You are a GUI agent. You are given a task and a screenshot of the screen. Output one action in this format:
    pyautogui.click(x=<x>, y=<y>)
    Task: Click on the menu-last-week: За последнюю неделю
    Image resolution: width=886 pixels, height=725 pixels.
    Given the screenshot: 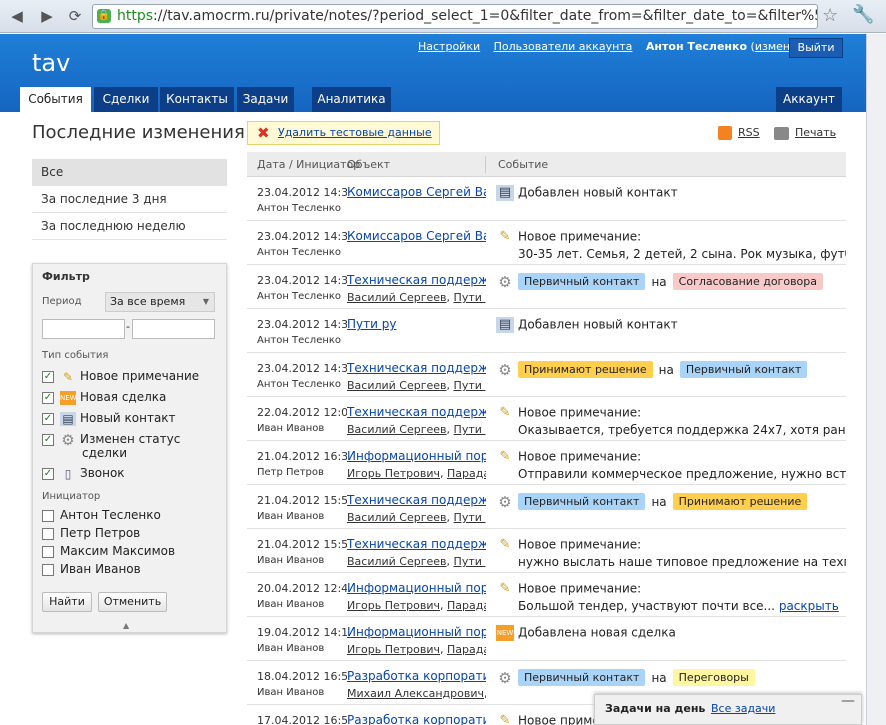 What is the action you would take?
    pyautogui.click(x=129, y=226)
    